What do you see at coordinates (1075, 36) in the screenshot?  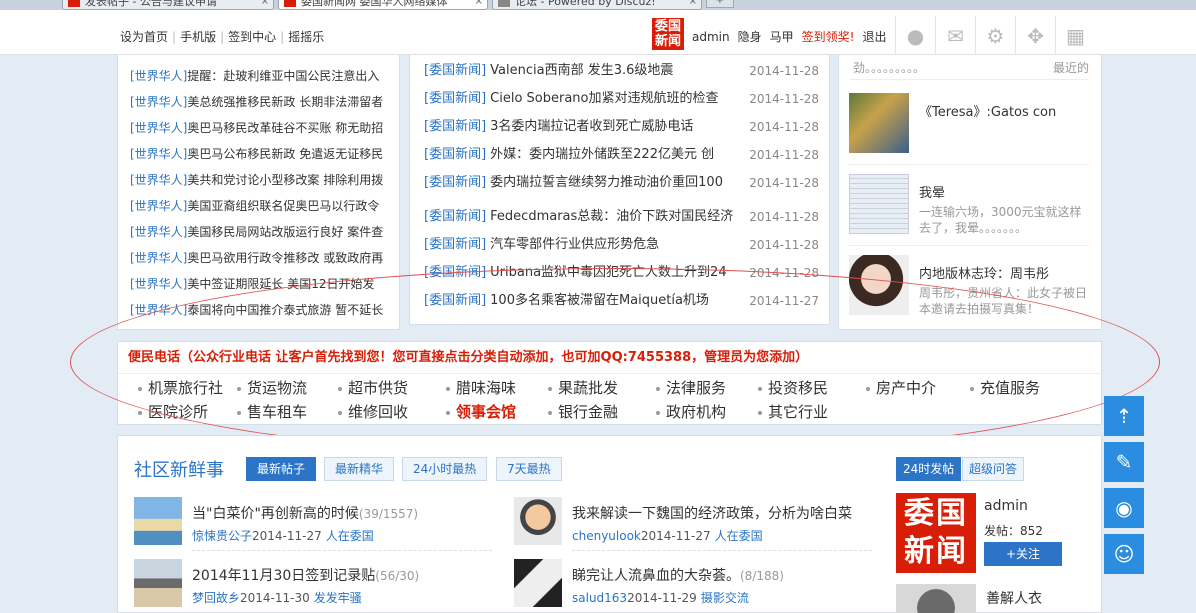 I see `grid-icon: ▦` at bounding box center [1075, 36].